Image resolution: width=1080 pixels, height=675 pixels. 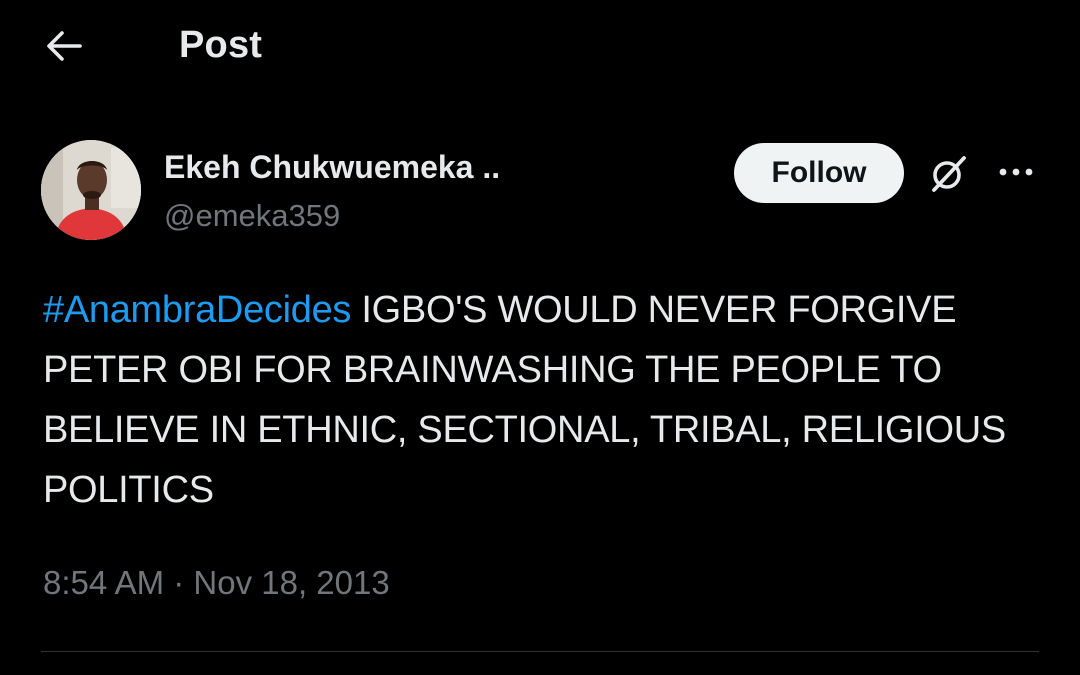 I want to click on divider, so click(x=540, y=651).